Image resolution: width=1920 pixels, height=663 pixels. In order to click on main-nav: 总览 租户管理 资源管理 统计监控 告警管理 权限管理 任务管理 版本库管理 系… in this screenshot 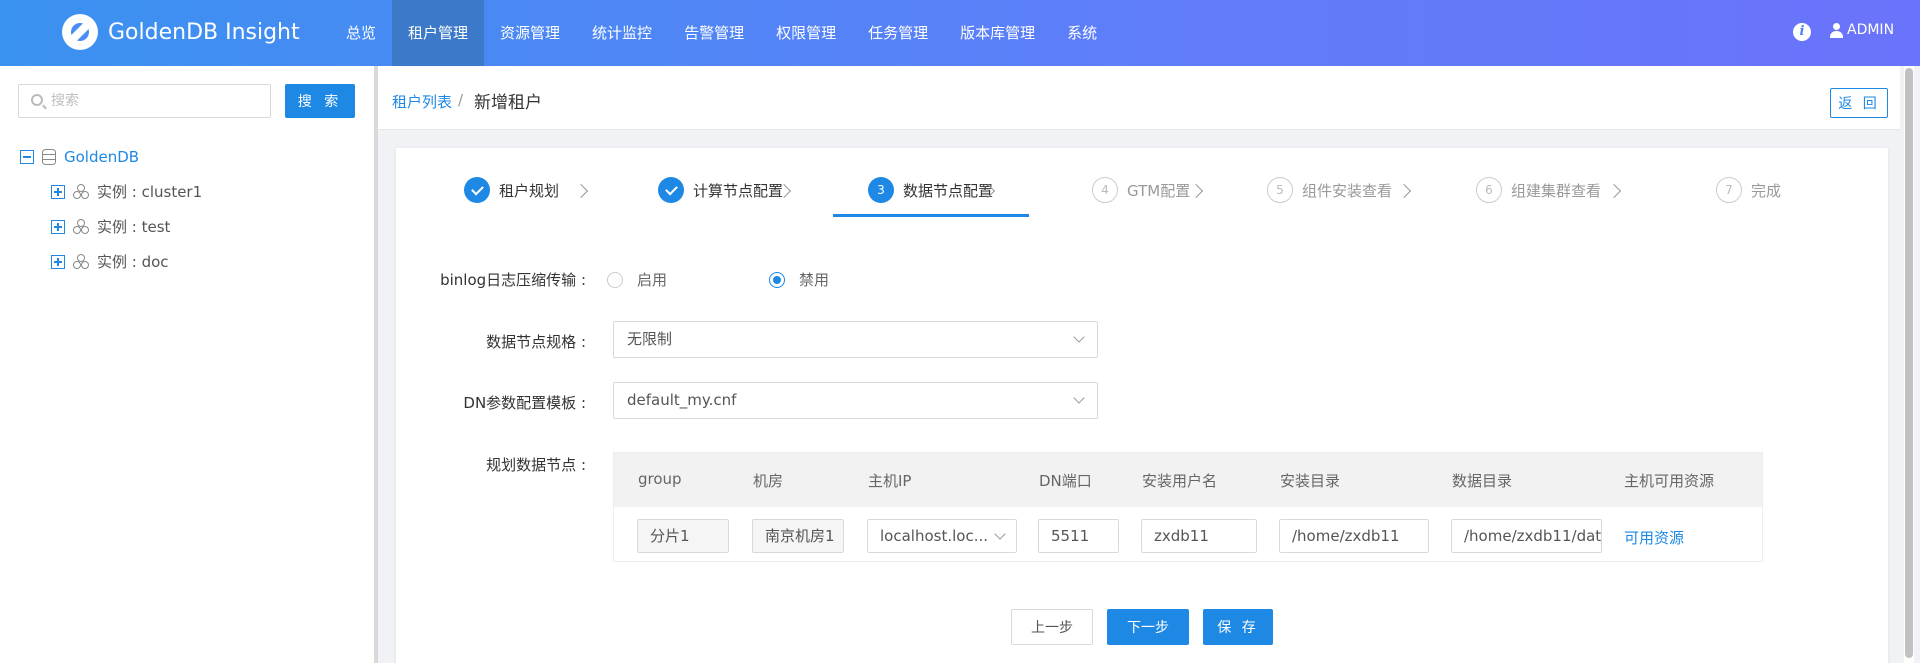, I will do `click(721, 33)`.